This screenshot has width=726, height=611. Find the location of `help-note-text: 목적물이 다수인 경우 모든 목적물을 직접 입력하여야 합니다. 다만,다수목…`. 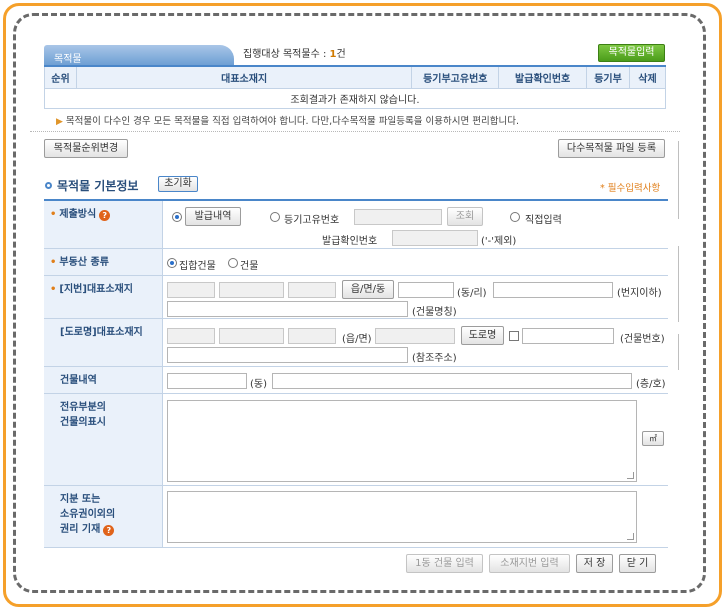

help-note-text: 목적물이 다수인 경우 모든 목적물을 직접 입력하여야 합니다. 다만,다수목… is located at coordinates (292, 121).